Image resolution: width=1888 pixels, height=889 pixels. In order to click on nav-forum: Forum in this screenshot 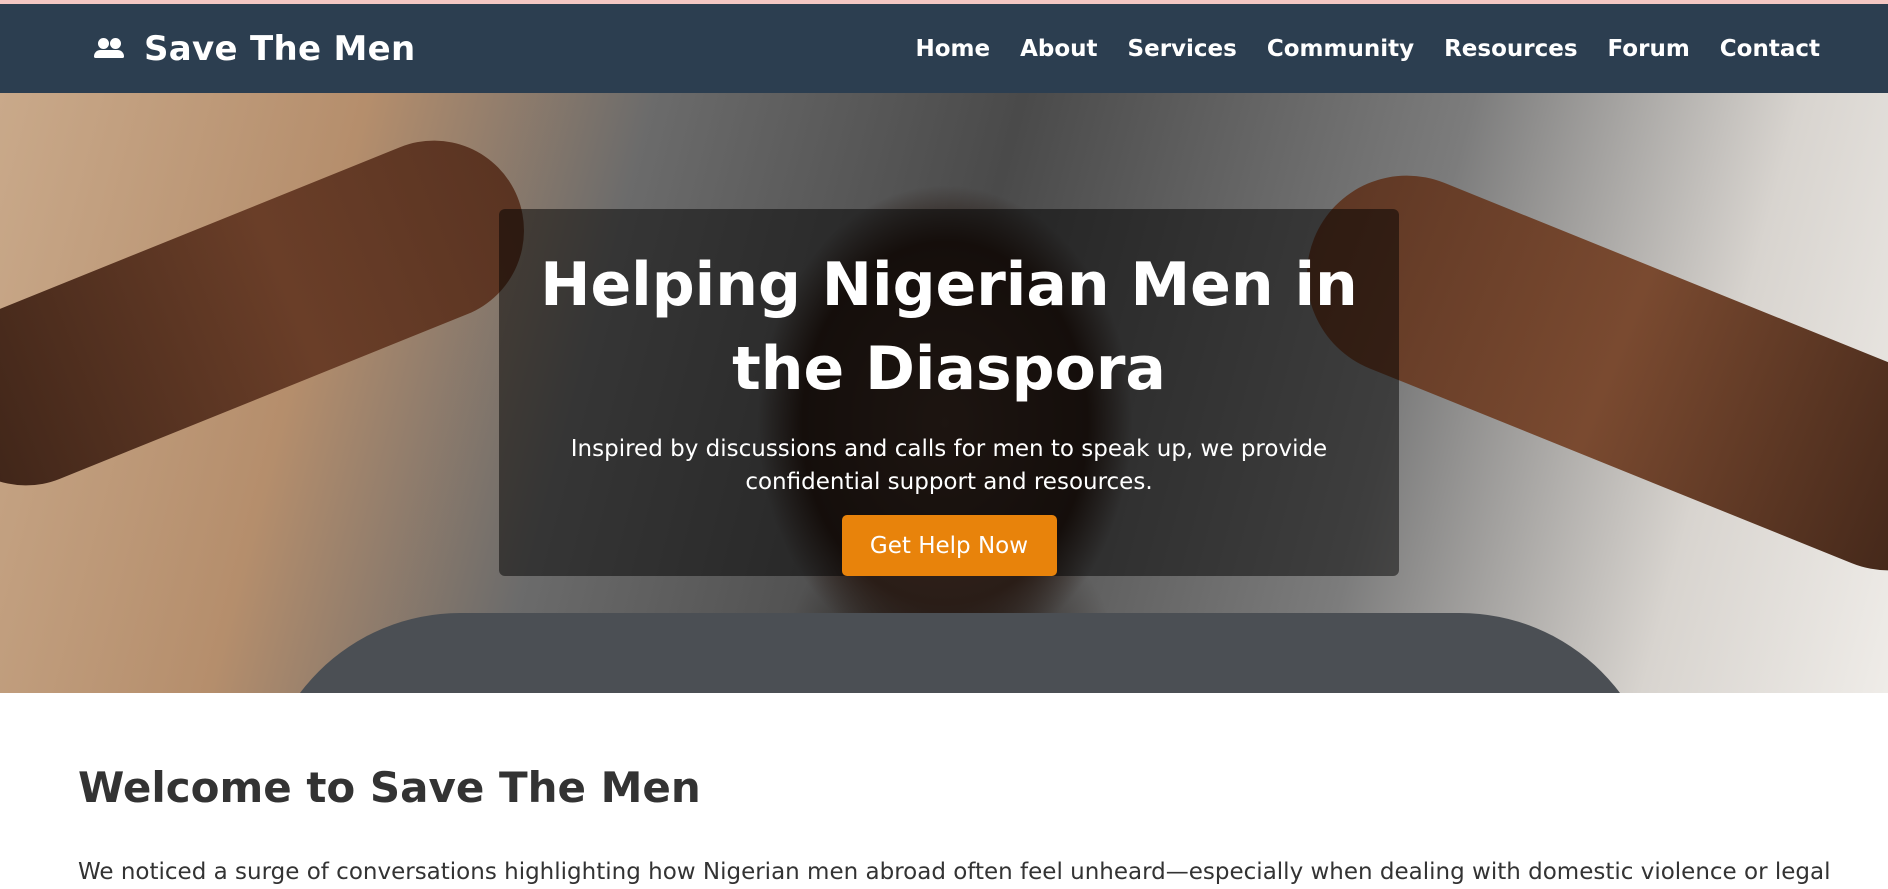, I will do `click(1649, 49)`.